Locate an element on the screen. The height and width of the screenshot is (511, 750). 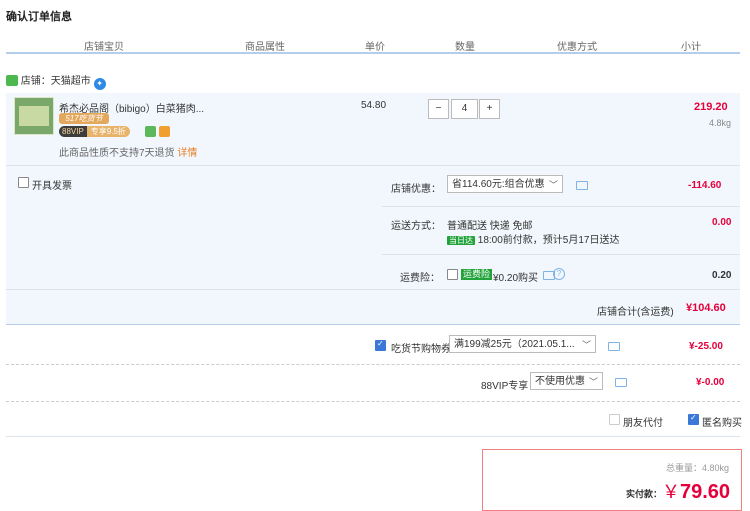
header-divider is located at coordinates (373, 53).